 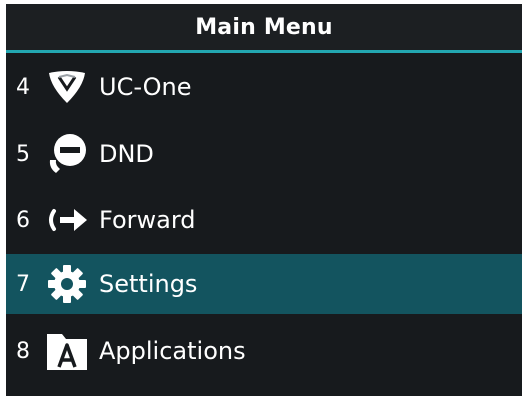 What do you see at coordinates (264, 87) in the screenshot?
I see `menu-item-uc-one: 4 UC-One` at bounding box center [264, 87].